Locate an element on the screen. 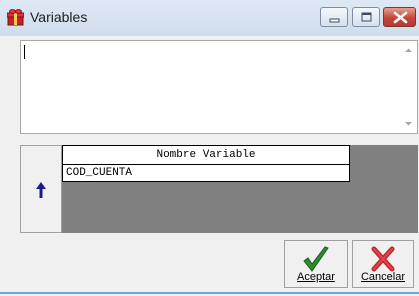 The image size is (419, 296). x-icon is located at coordinates (383, 259).